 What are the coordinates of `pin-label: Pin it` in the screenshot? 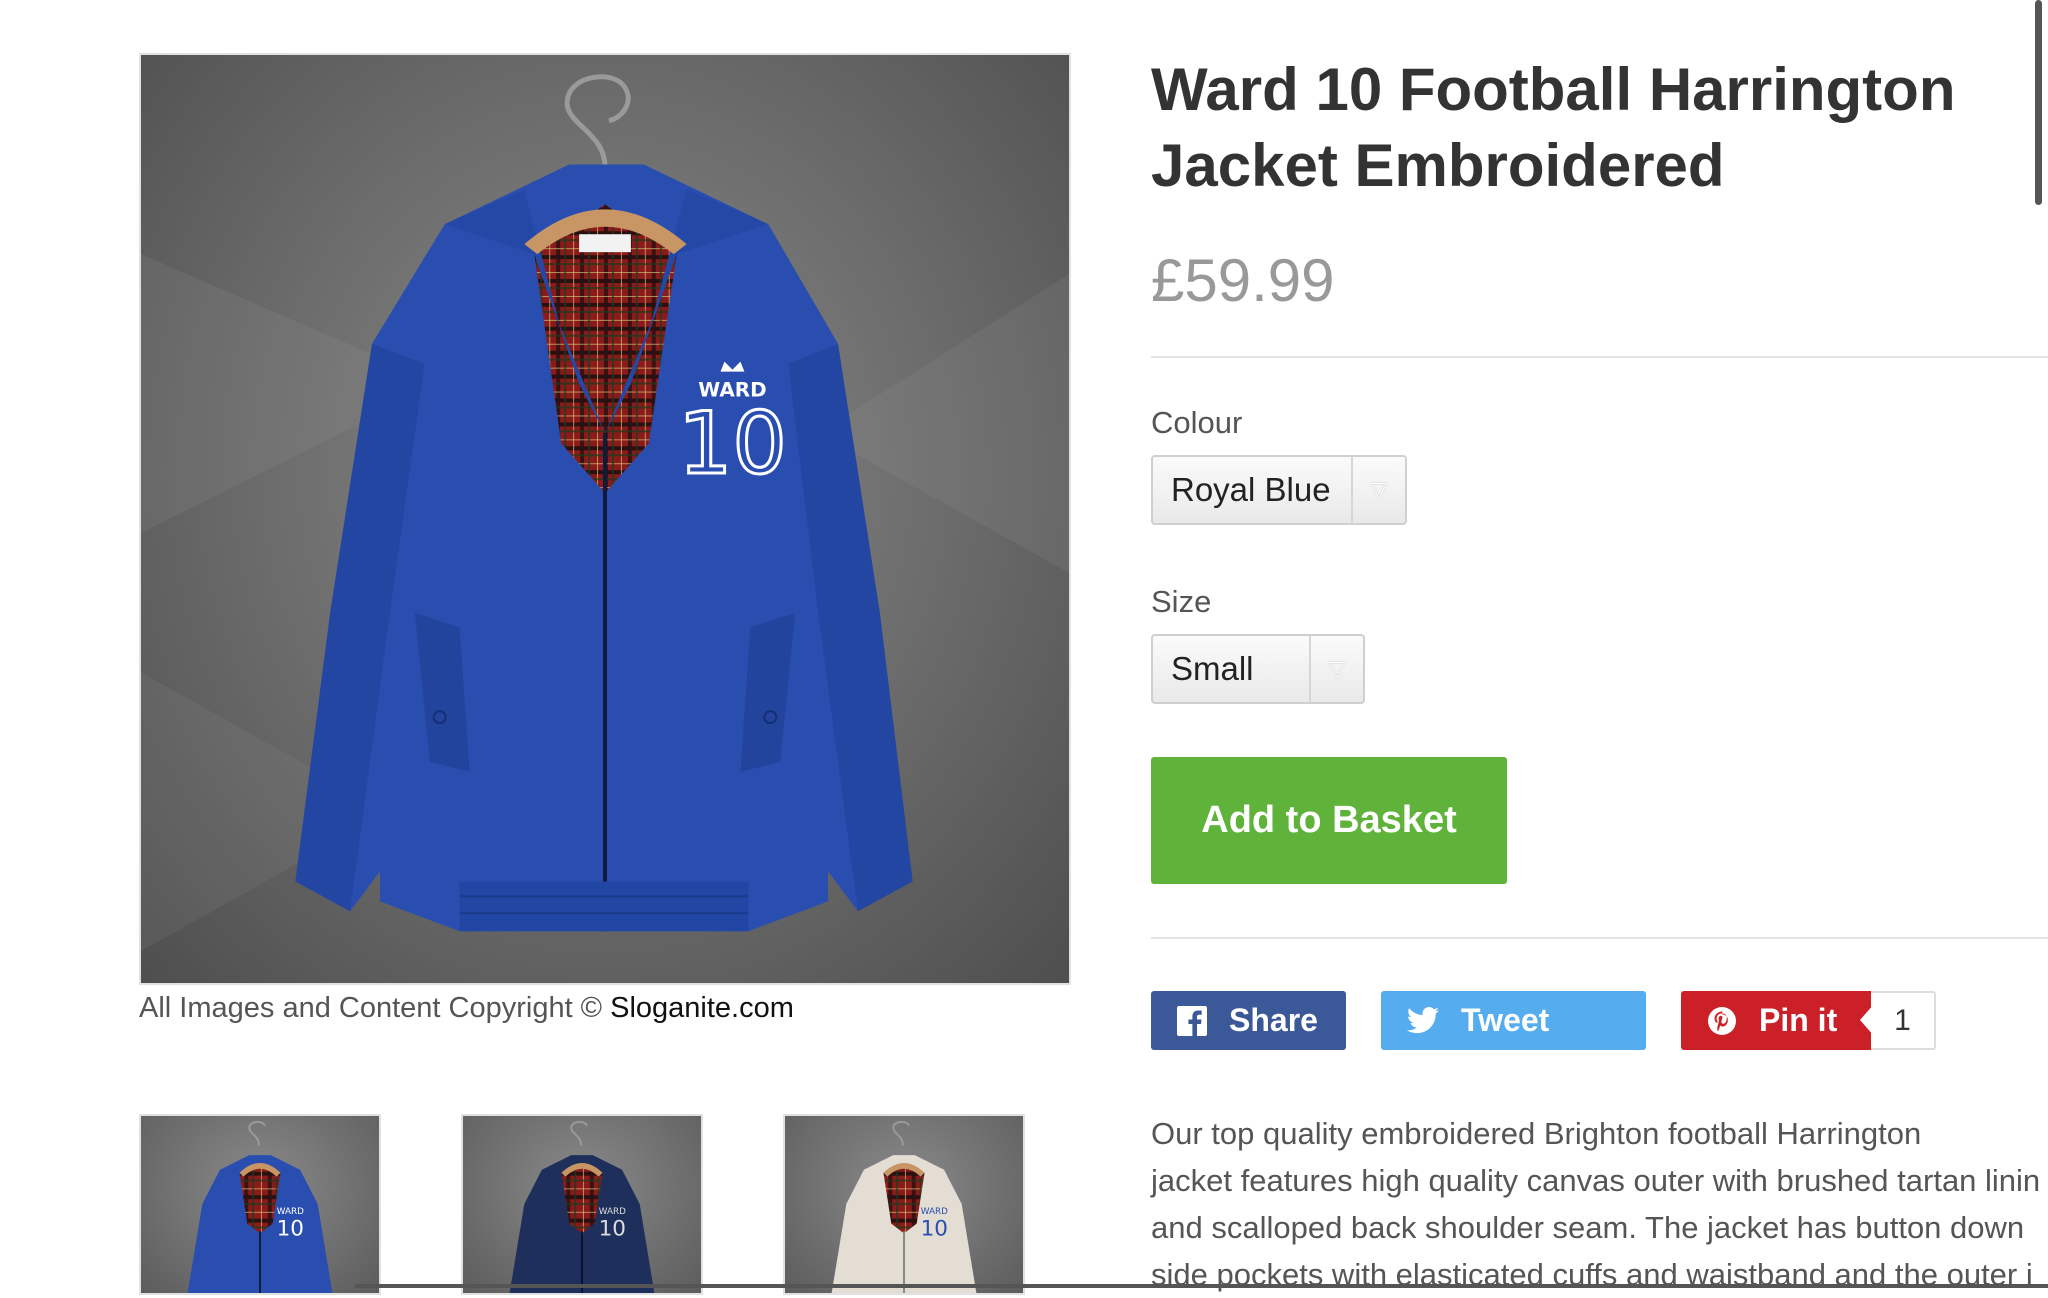 It's located at (1798, 1020).